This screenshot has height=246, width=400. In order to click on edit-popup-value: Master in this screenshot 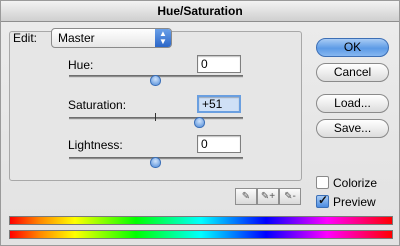, I will do `click(76, 38)`.